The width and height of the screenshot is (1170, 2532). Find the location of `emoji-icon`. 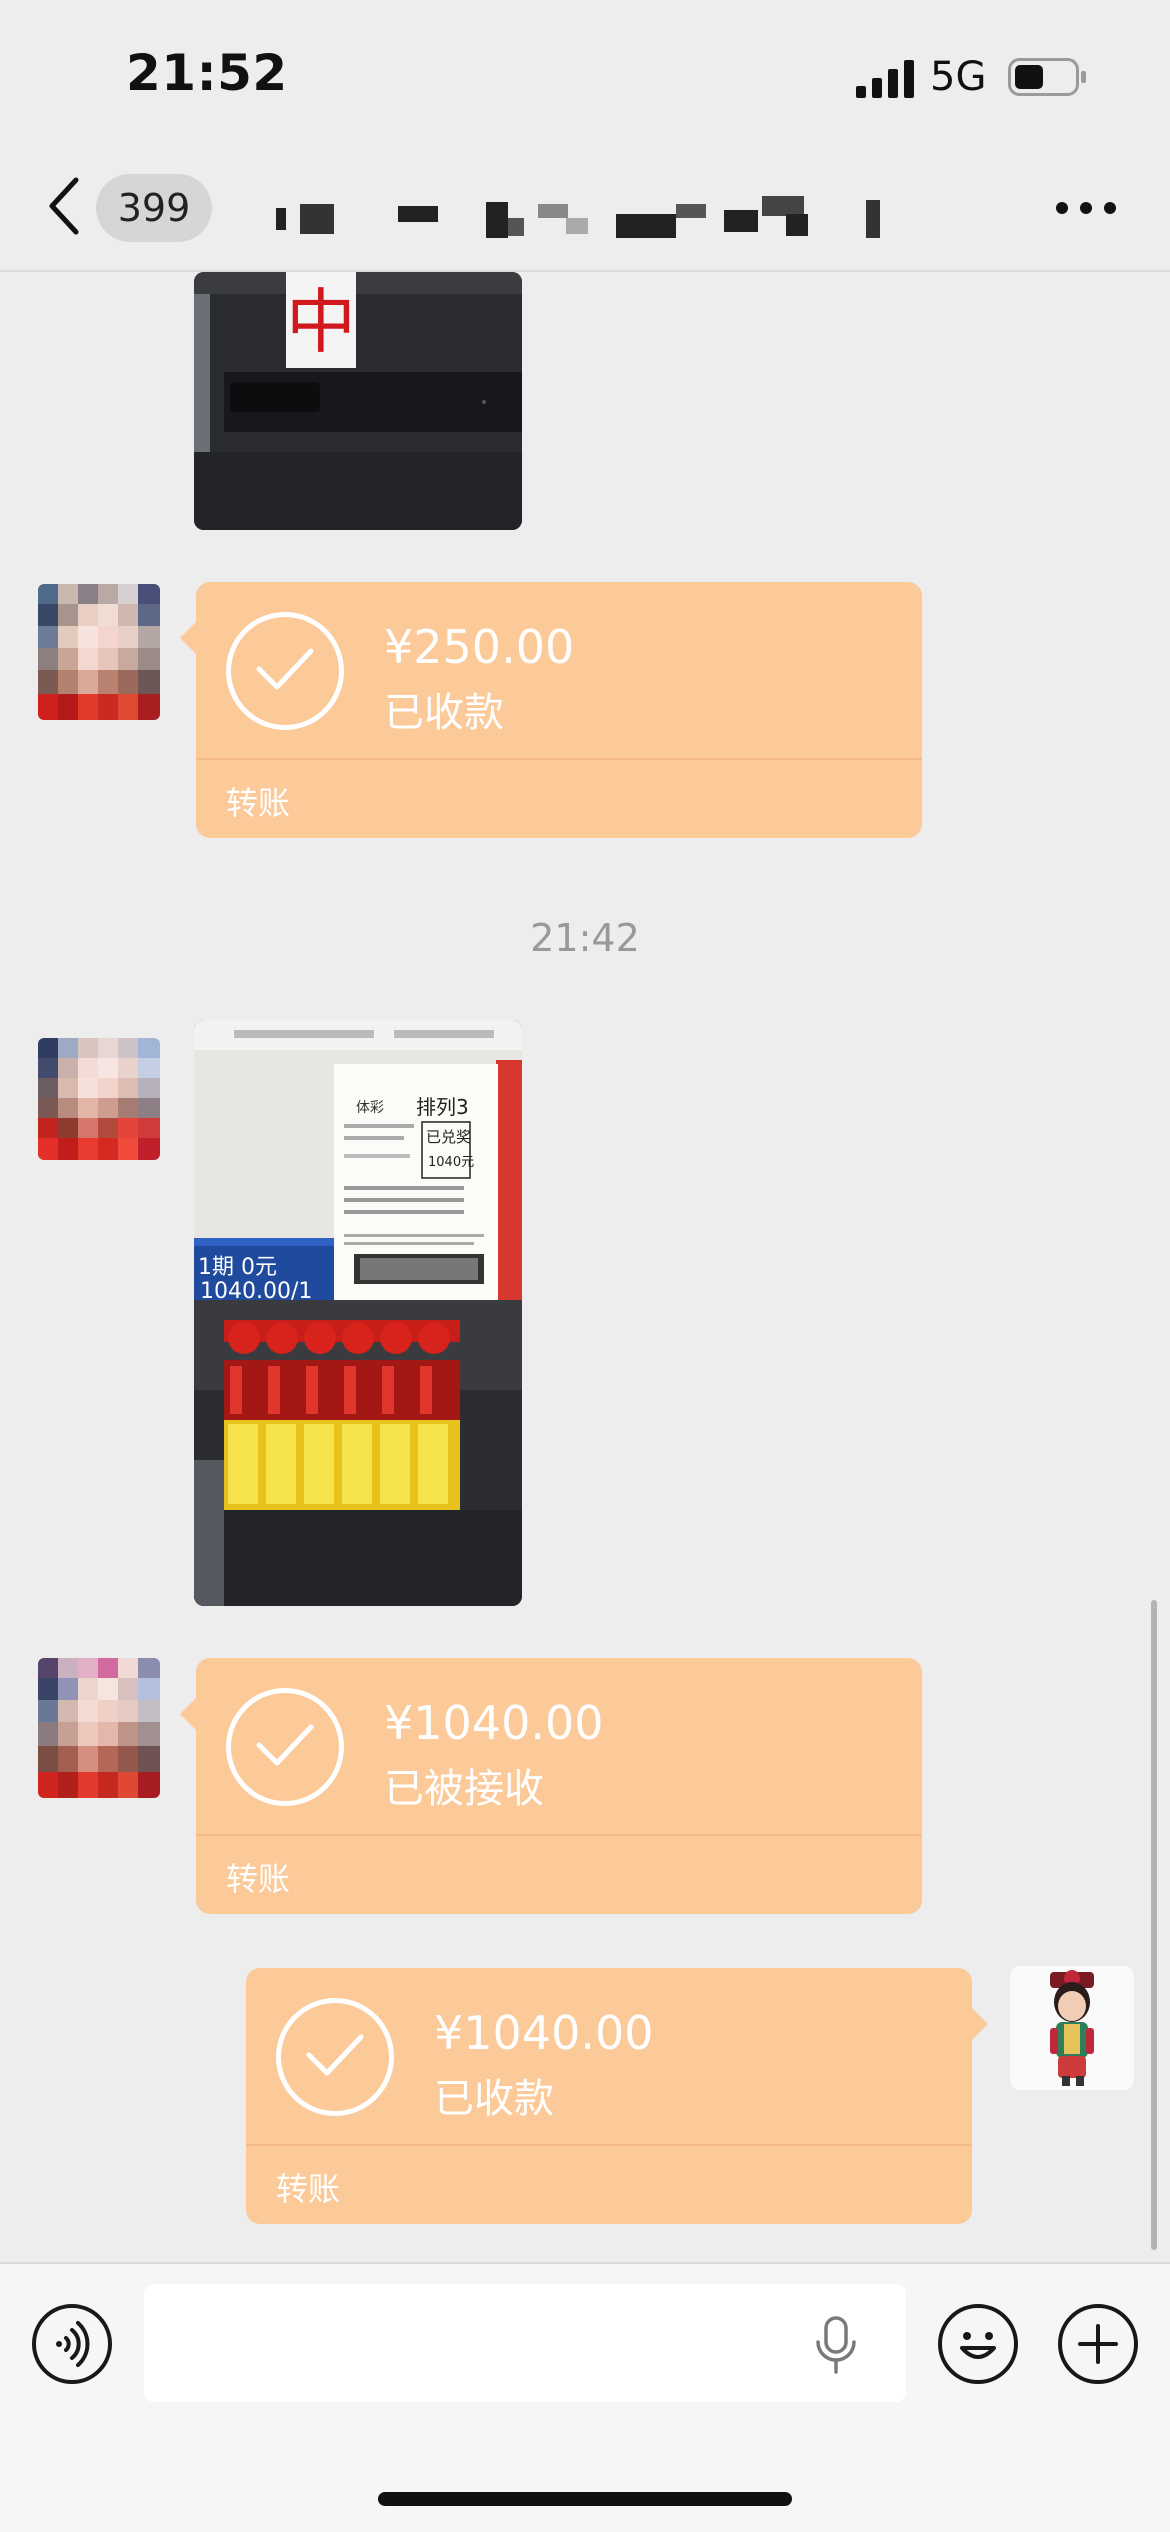

emoji-icon is located at coordinates (978, 2345).